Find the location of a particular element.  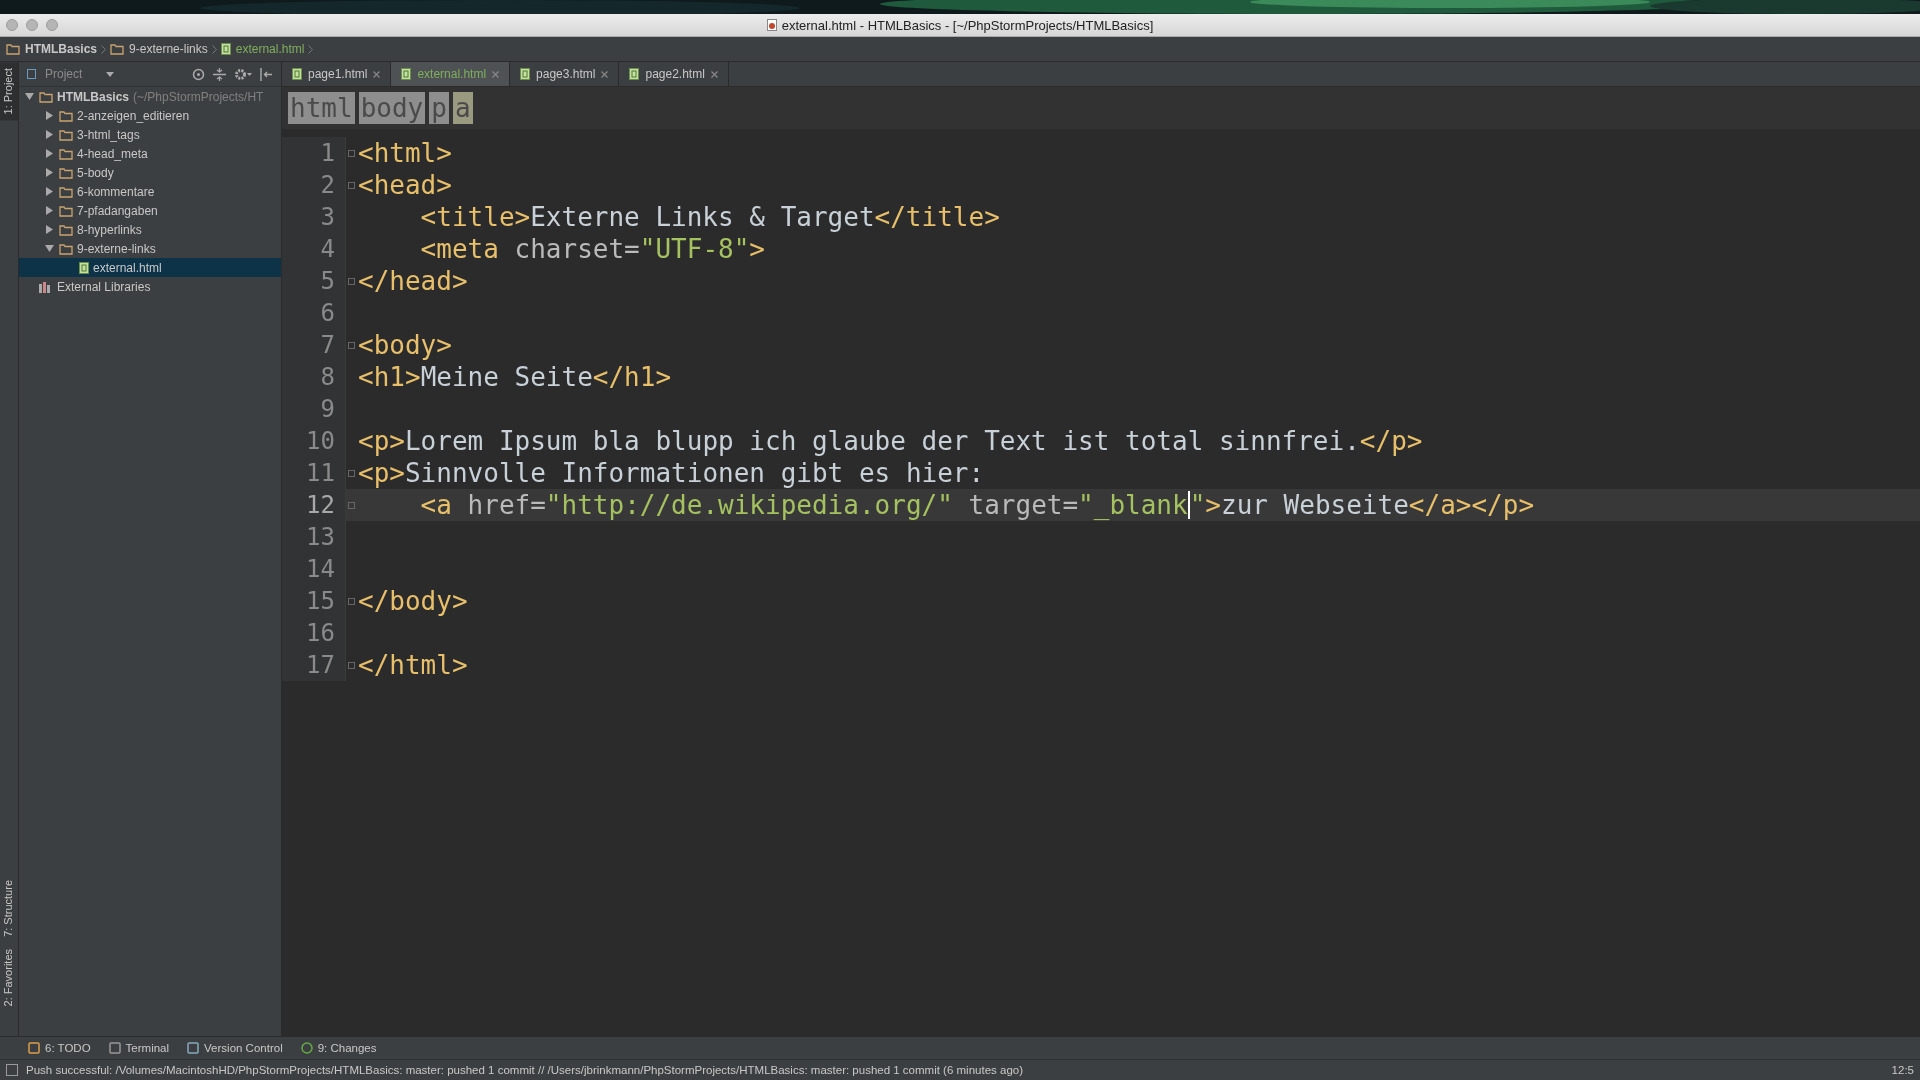

tool-window-tab: 1: Project is located at coordinates (9, 91).